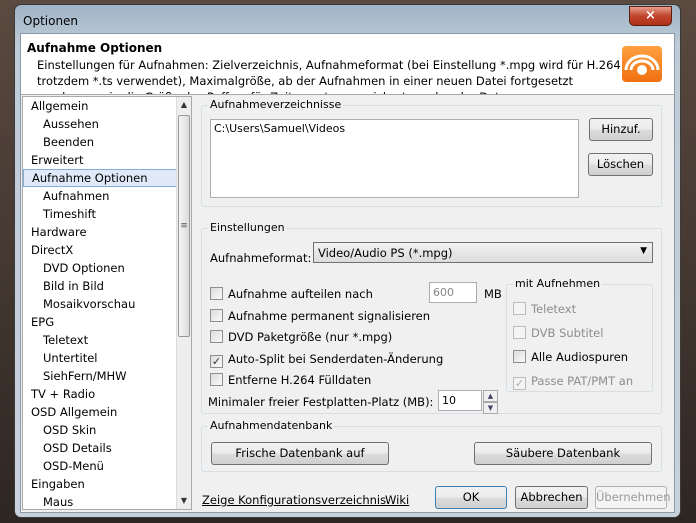 Image resolution: width=696 pixels, height=523 pixels. What do you see at coordinates (107, 160) in the screenshot?
I see `sidebar-item: Erweitert` at bounding box center [107, 160].